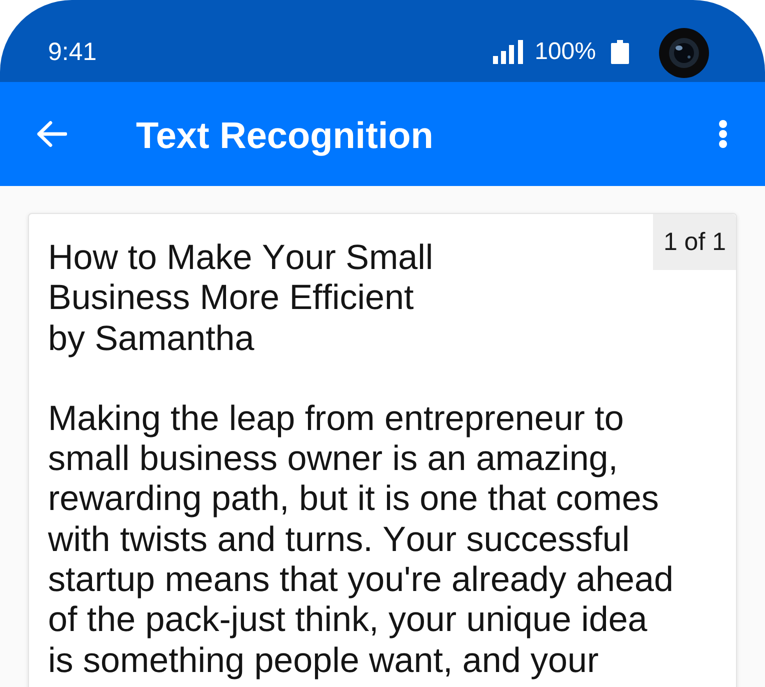 Image resolution: width=765 pixels, height=687 pixels. What do you see at coordinates (565, 52) in the screenshot?
I see `battery-percent: 100%` at bounding box center [565, 52].